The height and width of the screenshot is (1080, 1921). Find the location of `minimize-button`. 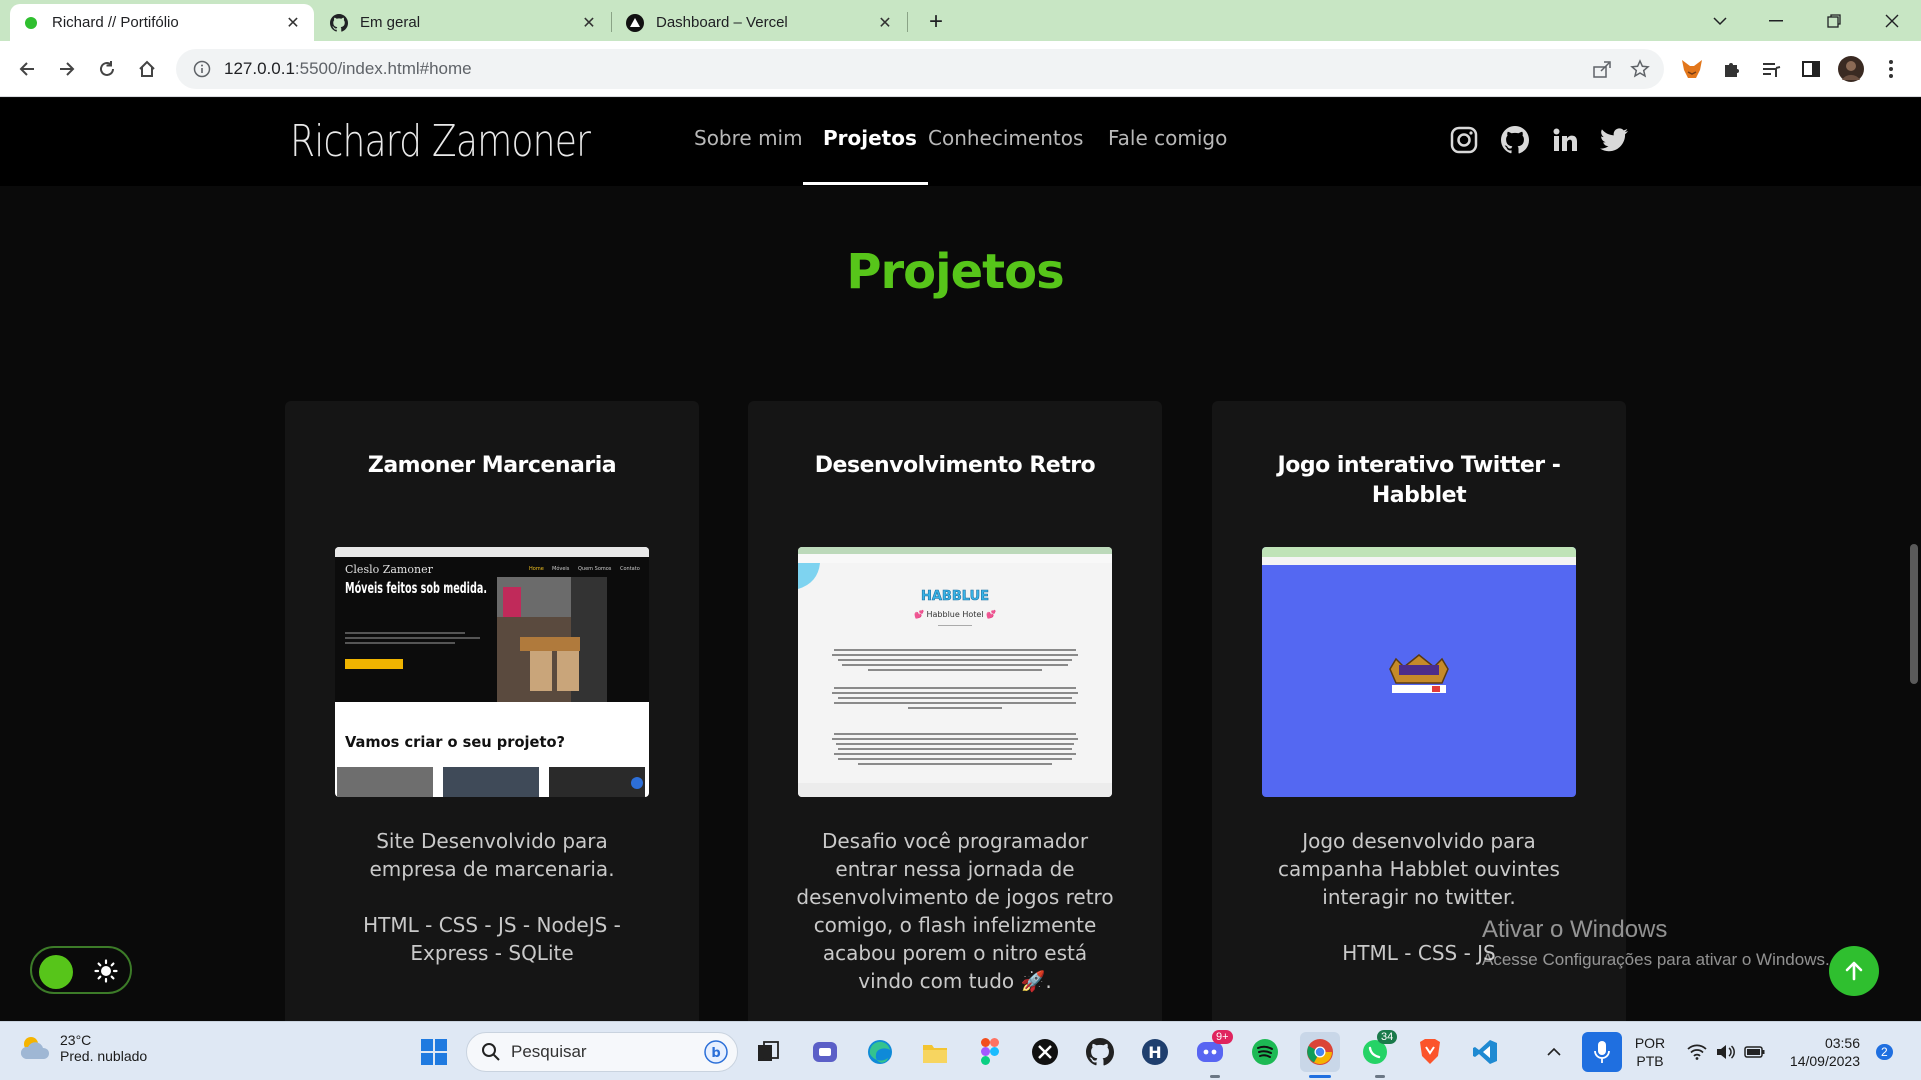

minimize-button is located at coordinates (1776, 20).